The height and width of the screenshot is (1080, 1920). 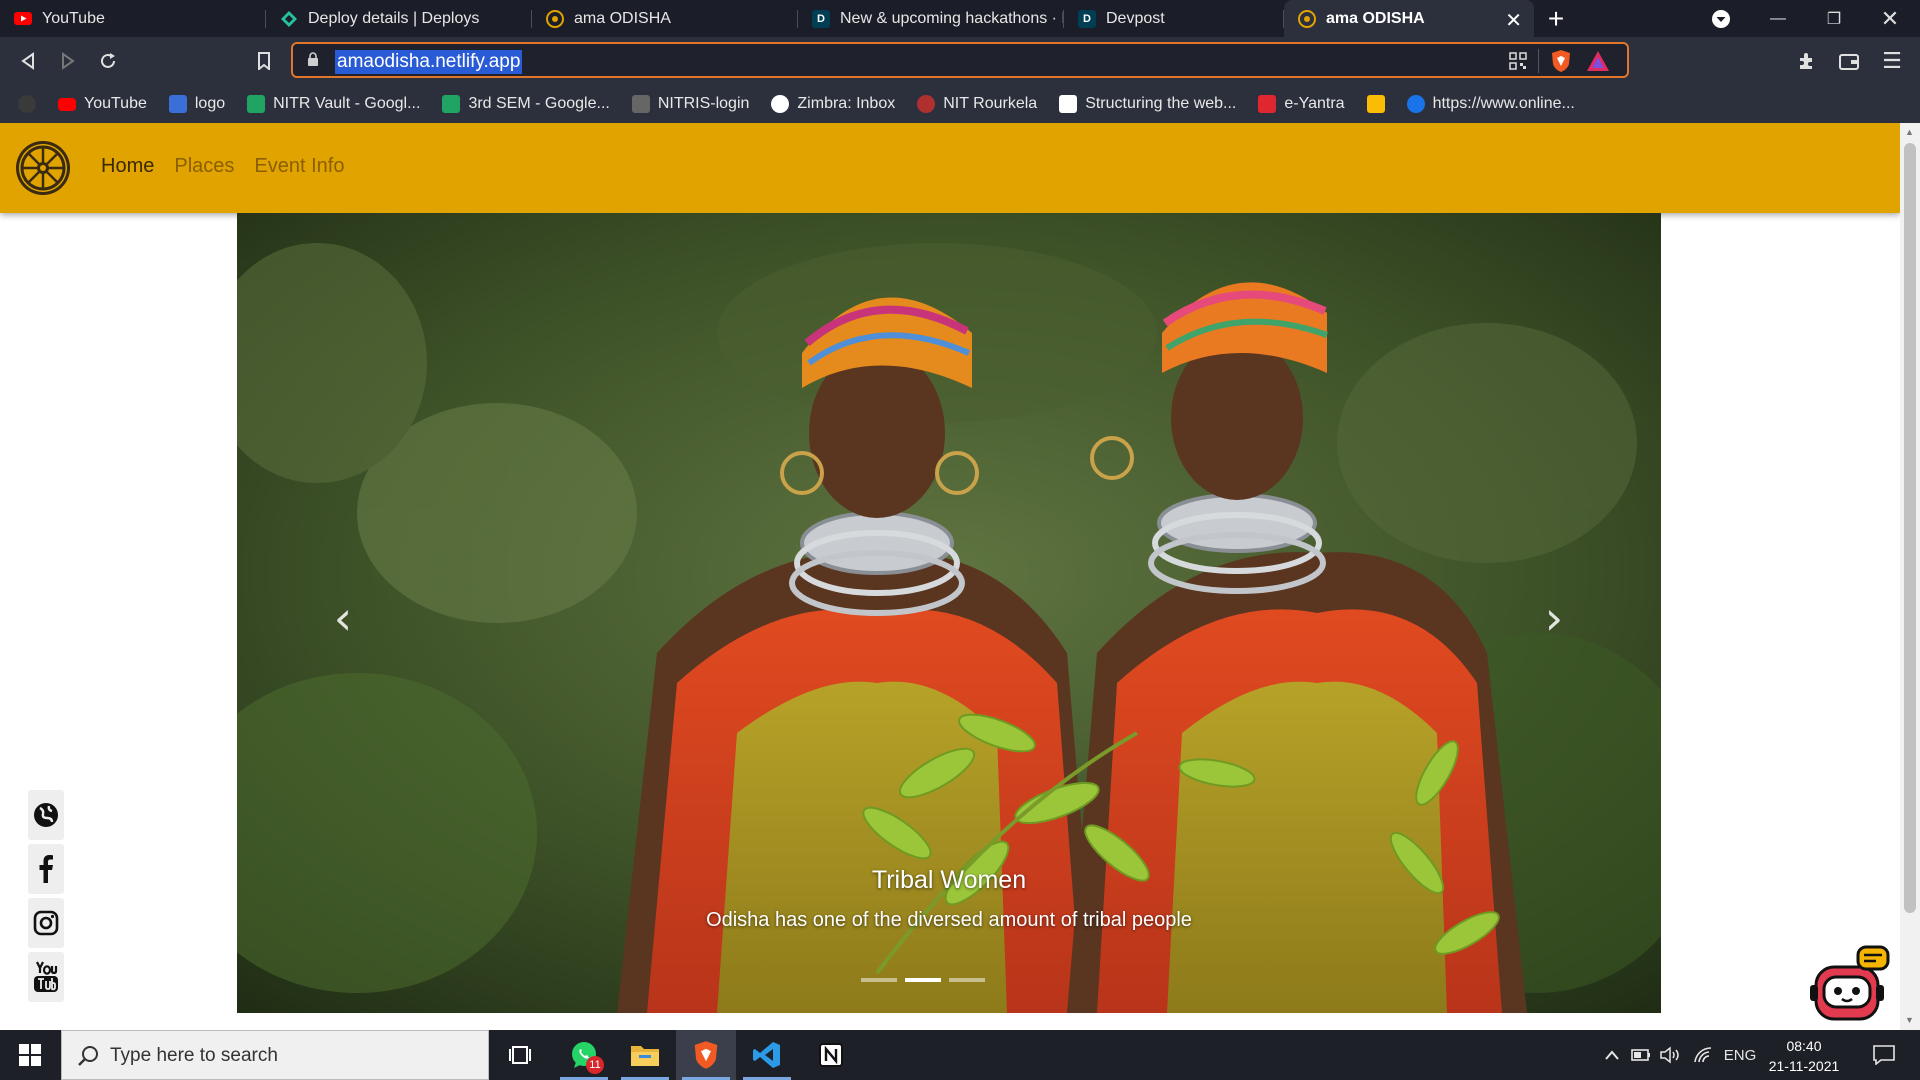 I want to click on tab-search-button, so click(x=1721, y=18).